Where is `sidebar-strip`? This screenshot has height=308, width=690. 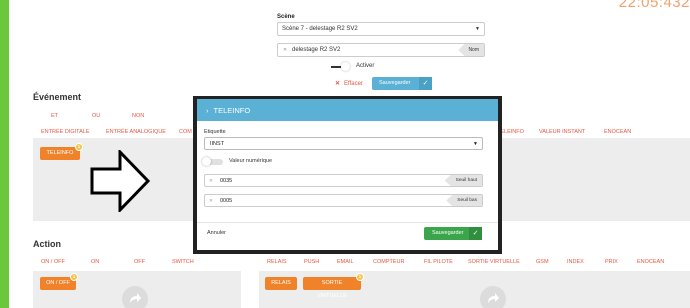
sidebar-strip is located at coordinates (4, 154).